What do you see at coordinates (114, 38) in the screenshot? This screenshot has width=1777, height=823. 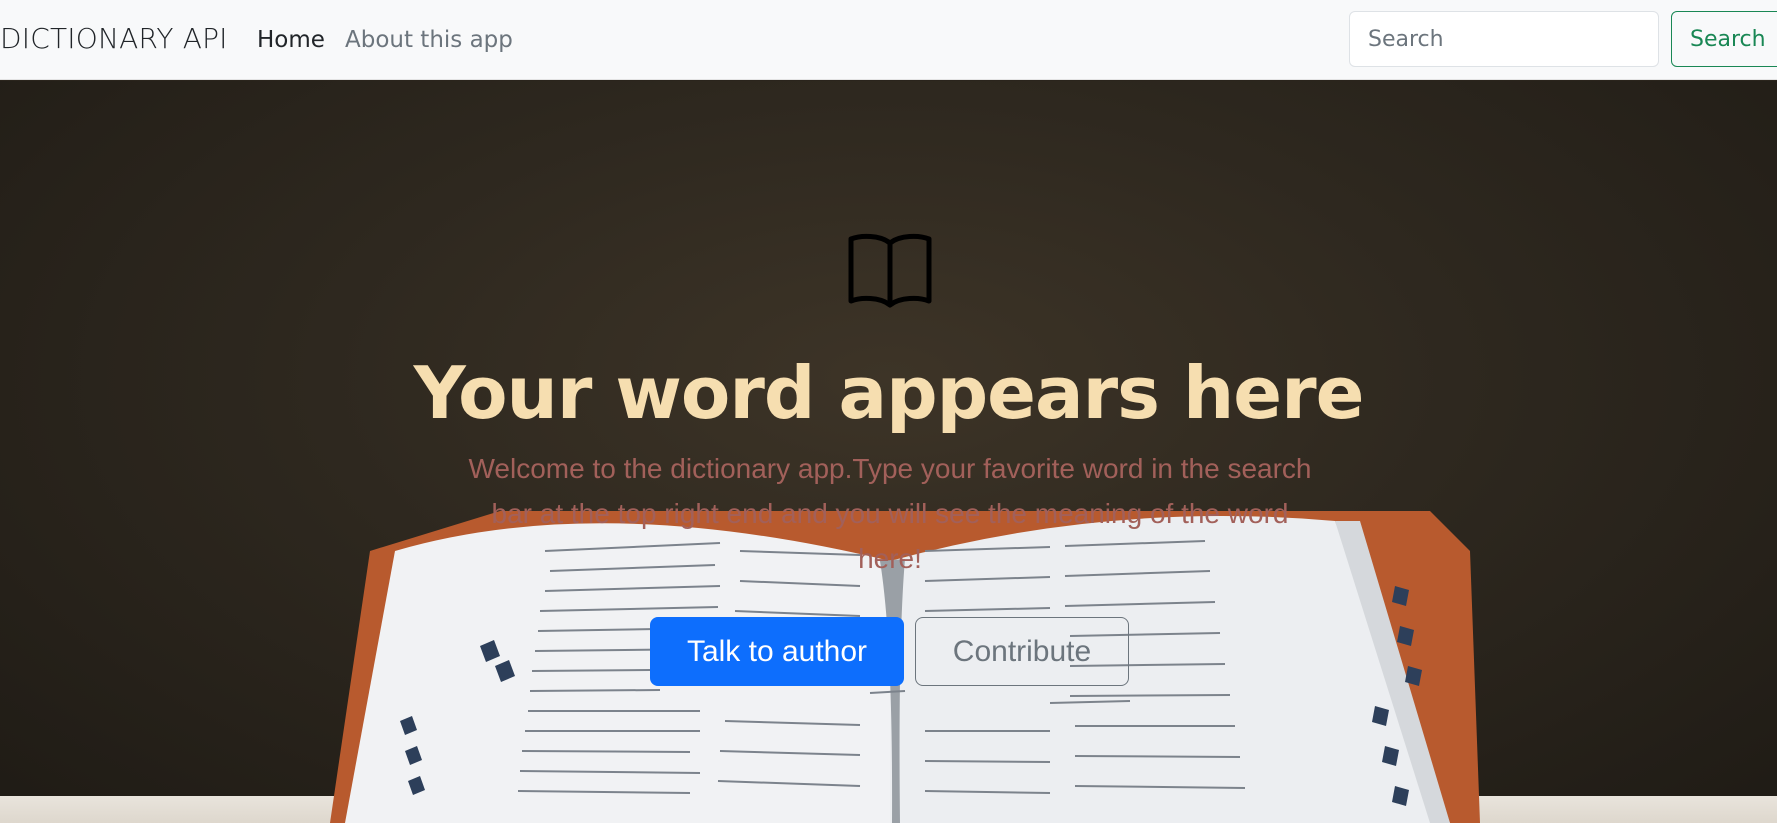 I see `brand-logo-text: DICTIONARY API` at bounding box center [114, 38].